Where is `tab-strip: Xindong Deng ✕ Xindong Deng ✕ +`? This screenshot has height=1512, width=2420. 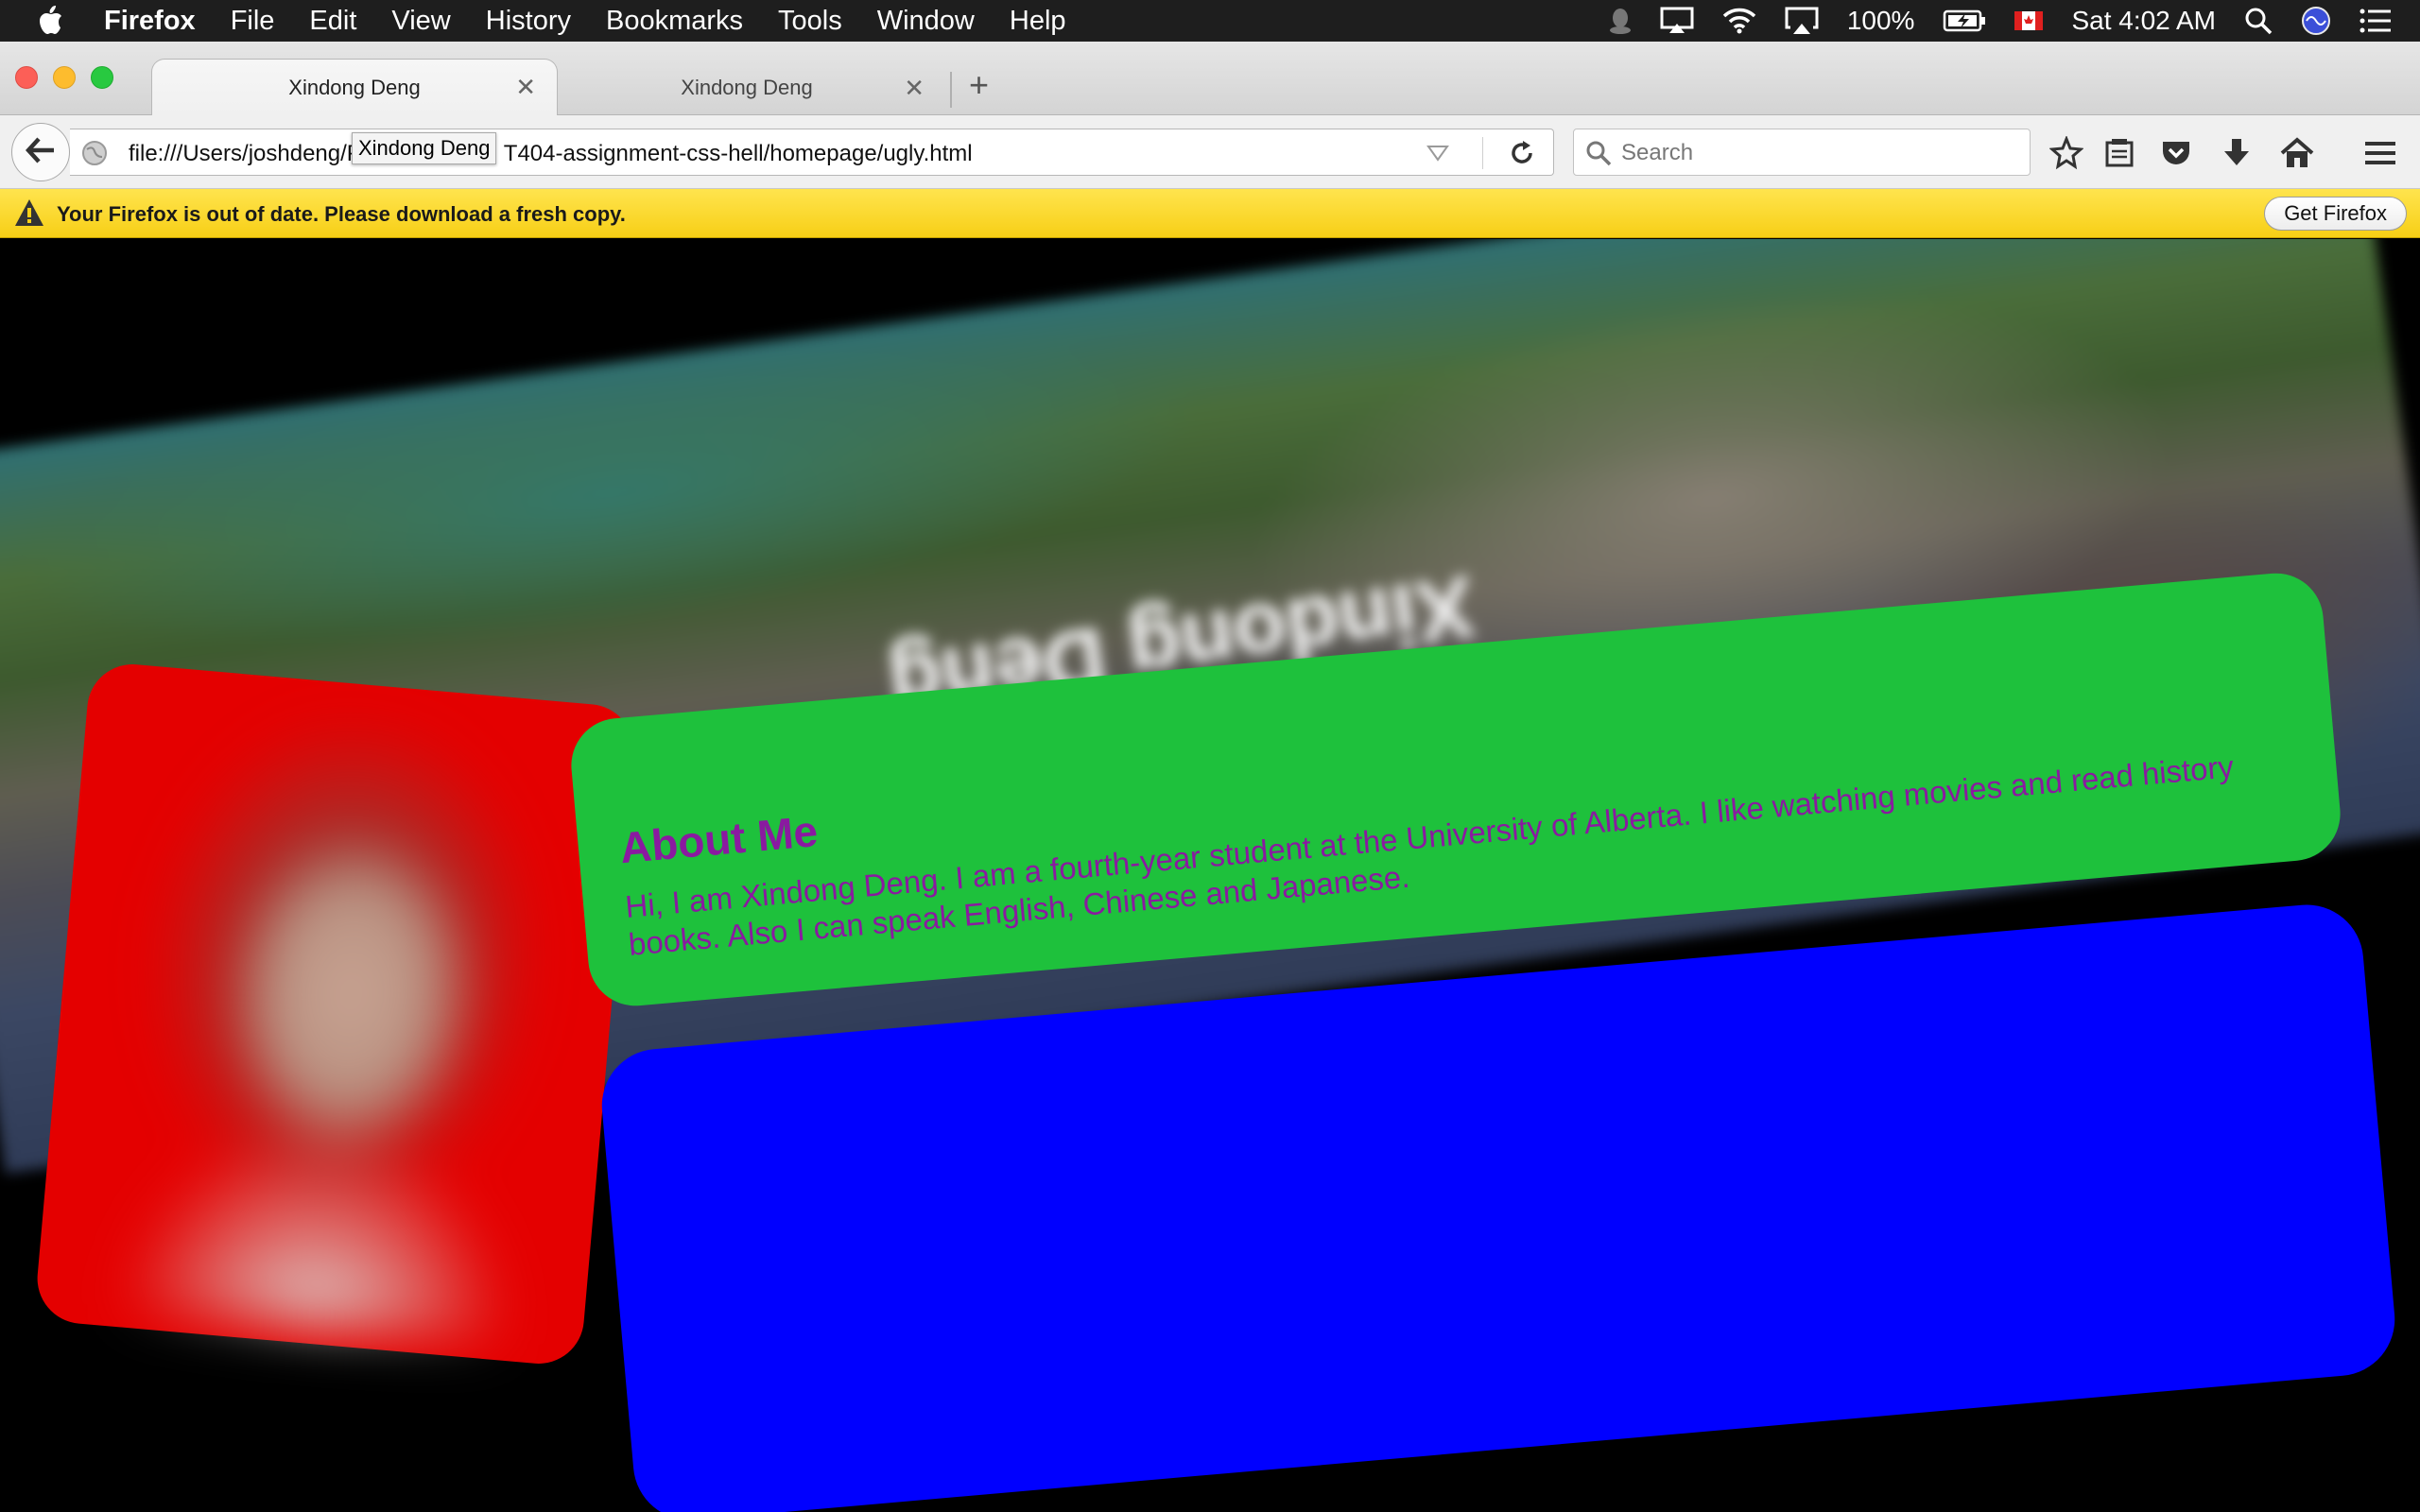
tab-strip: Xindong Deng ✕ Xindong Deng ✕ + is located at coordinates (1210, 79).